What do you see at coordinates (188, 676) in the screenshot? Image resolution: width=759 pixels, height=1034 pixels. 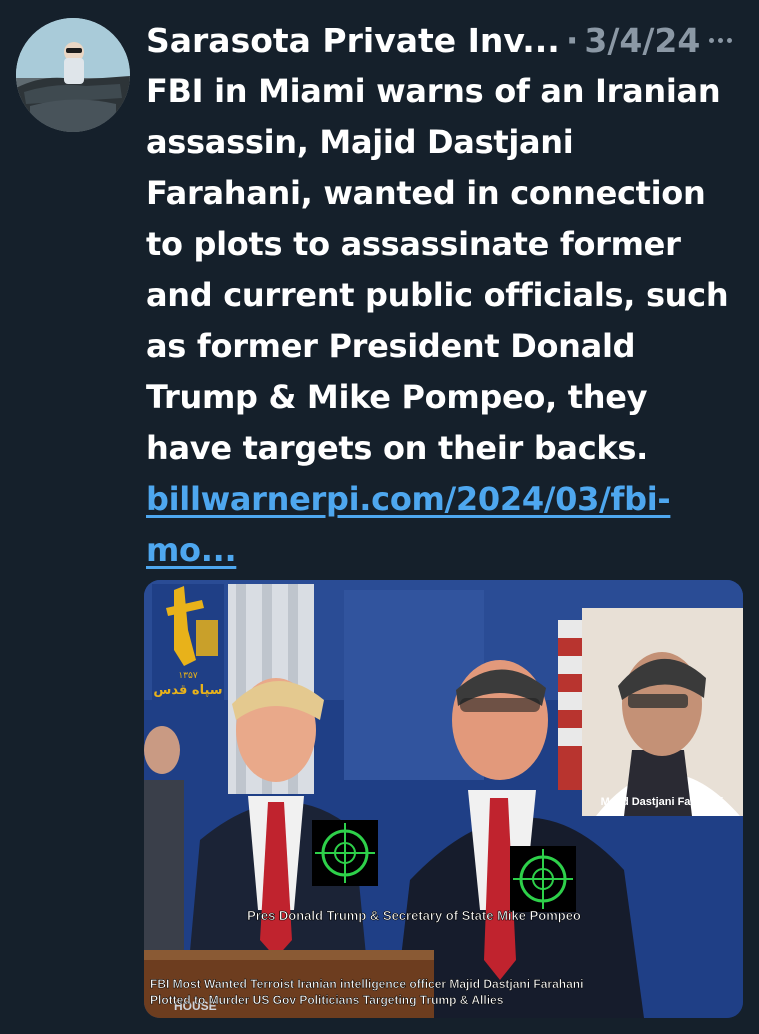 I see `logo-year: ۱۳۵۷` at bounding box center [188, 676].